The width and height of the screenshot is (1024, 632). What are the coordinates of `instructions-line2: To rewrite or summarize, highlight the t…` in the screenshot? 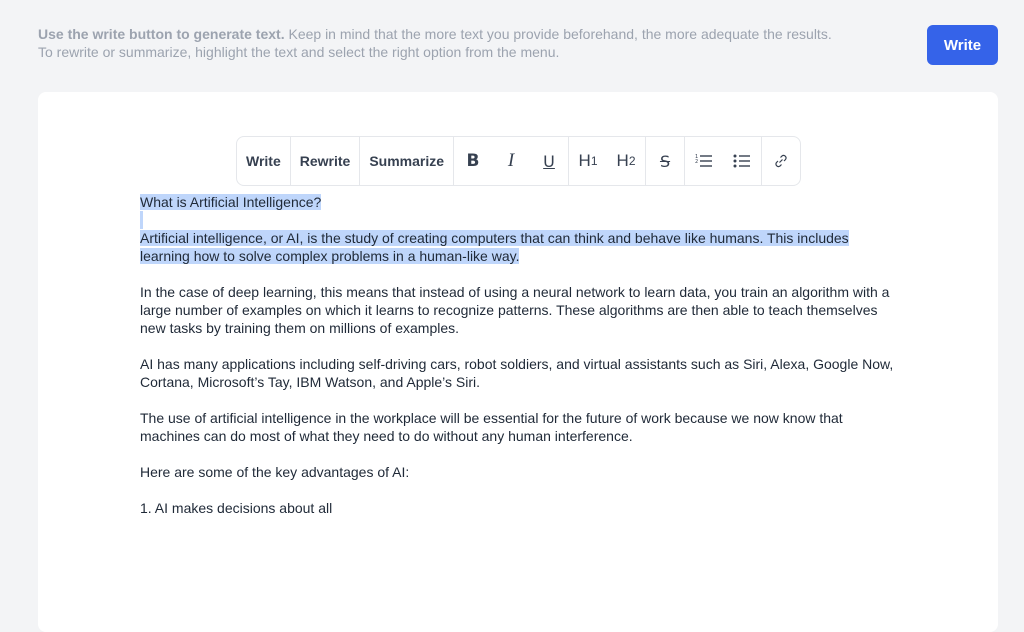 It's located at (299, 52).